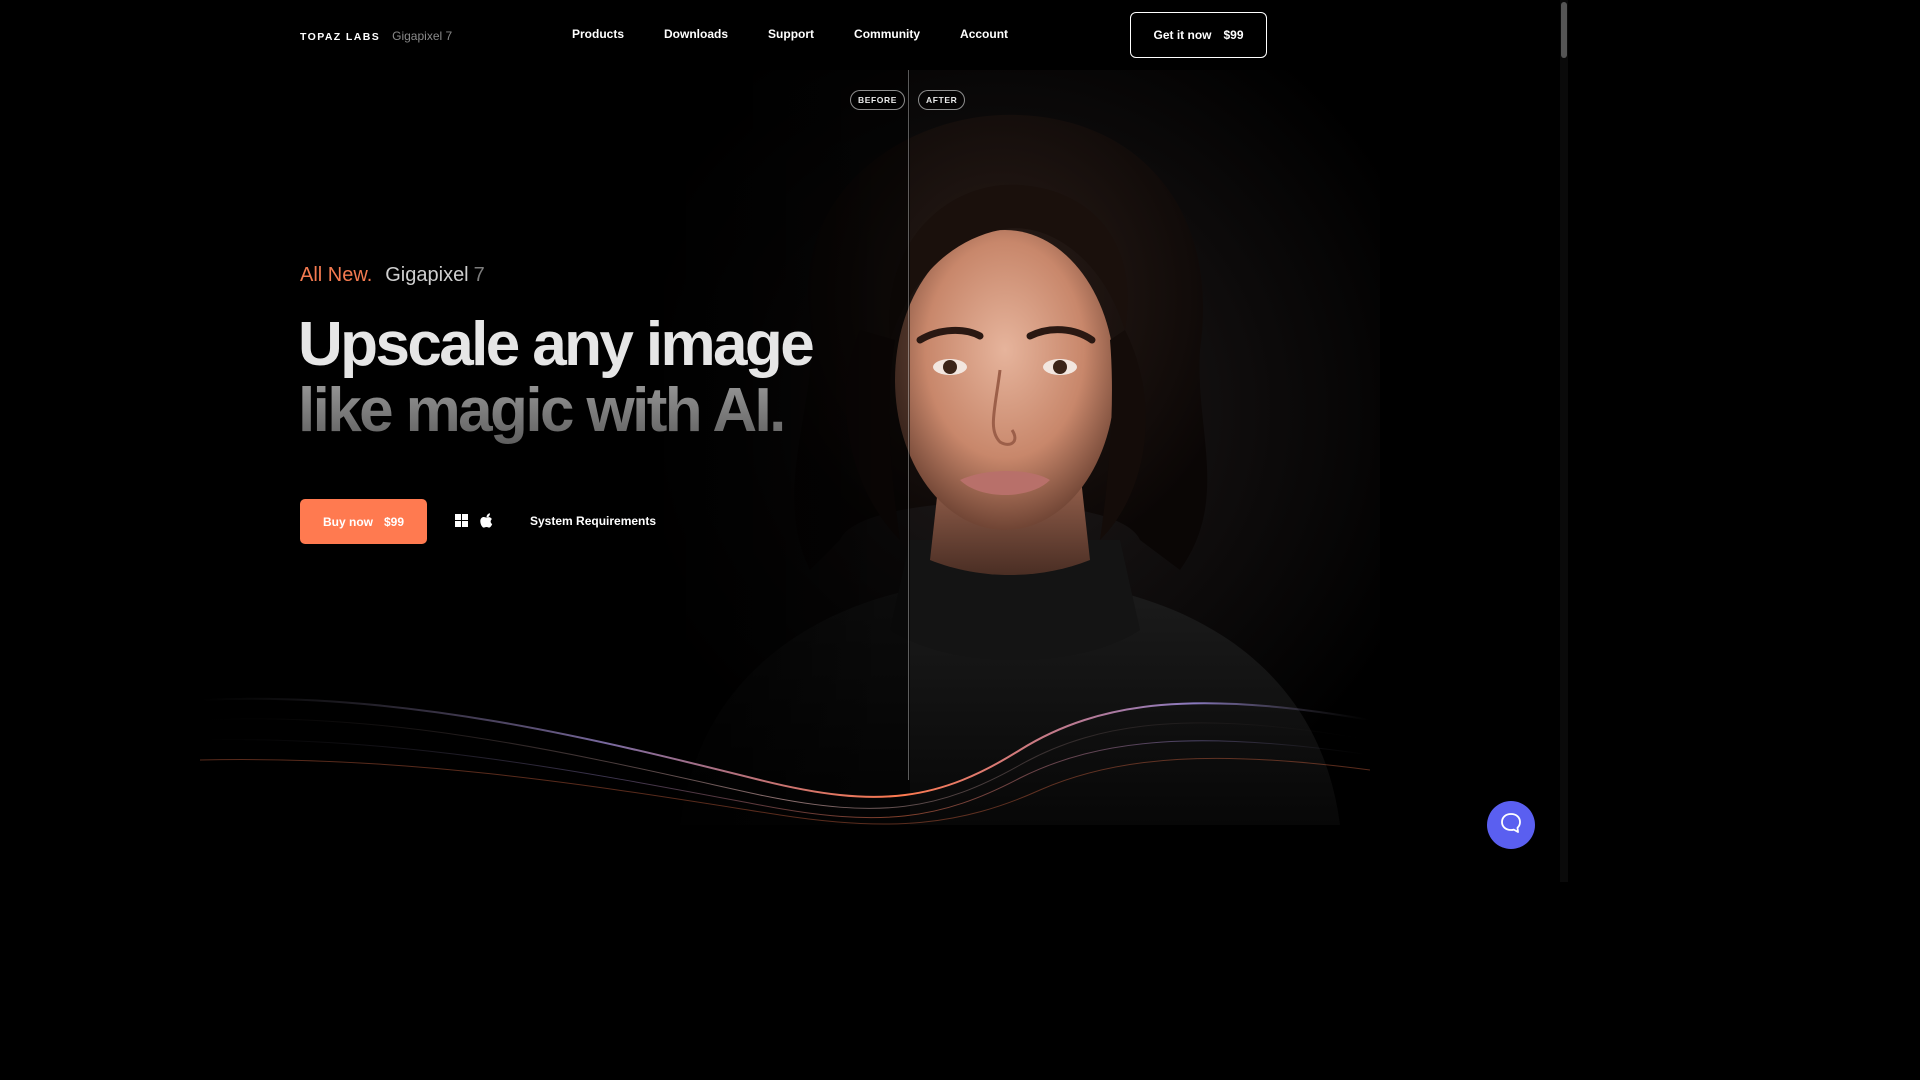 The image size is (1920, 1080). I want to click on brand-logo: TOPAZ LABS, so click(340, 37).